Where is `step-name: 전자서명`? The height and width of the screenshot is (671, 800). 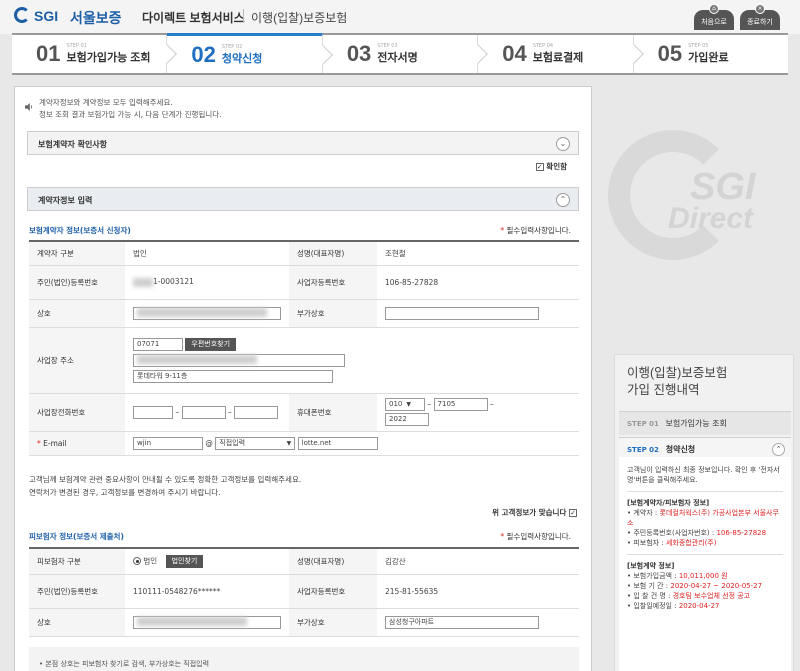 step-name: 전자서명 is located at coordinates (397, 58).